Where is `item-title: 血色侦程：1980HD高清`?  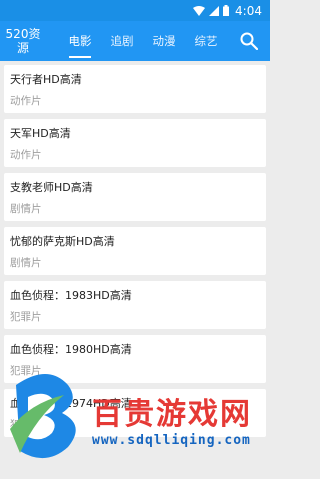 item-title: 血色侦程：1980HD高清 is located at coordinates (71, 349).